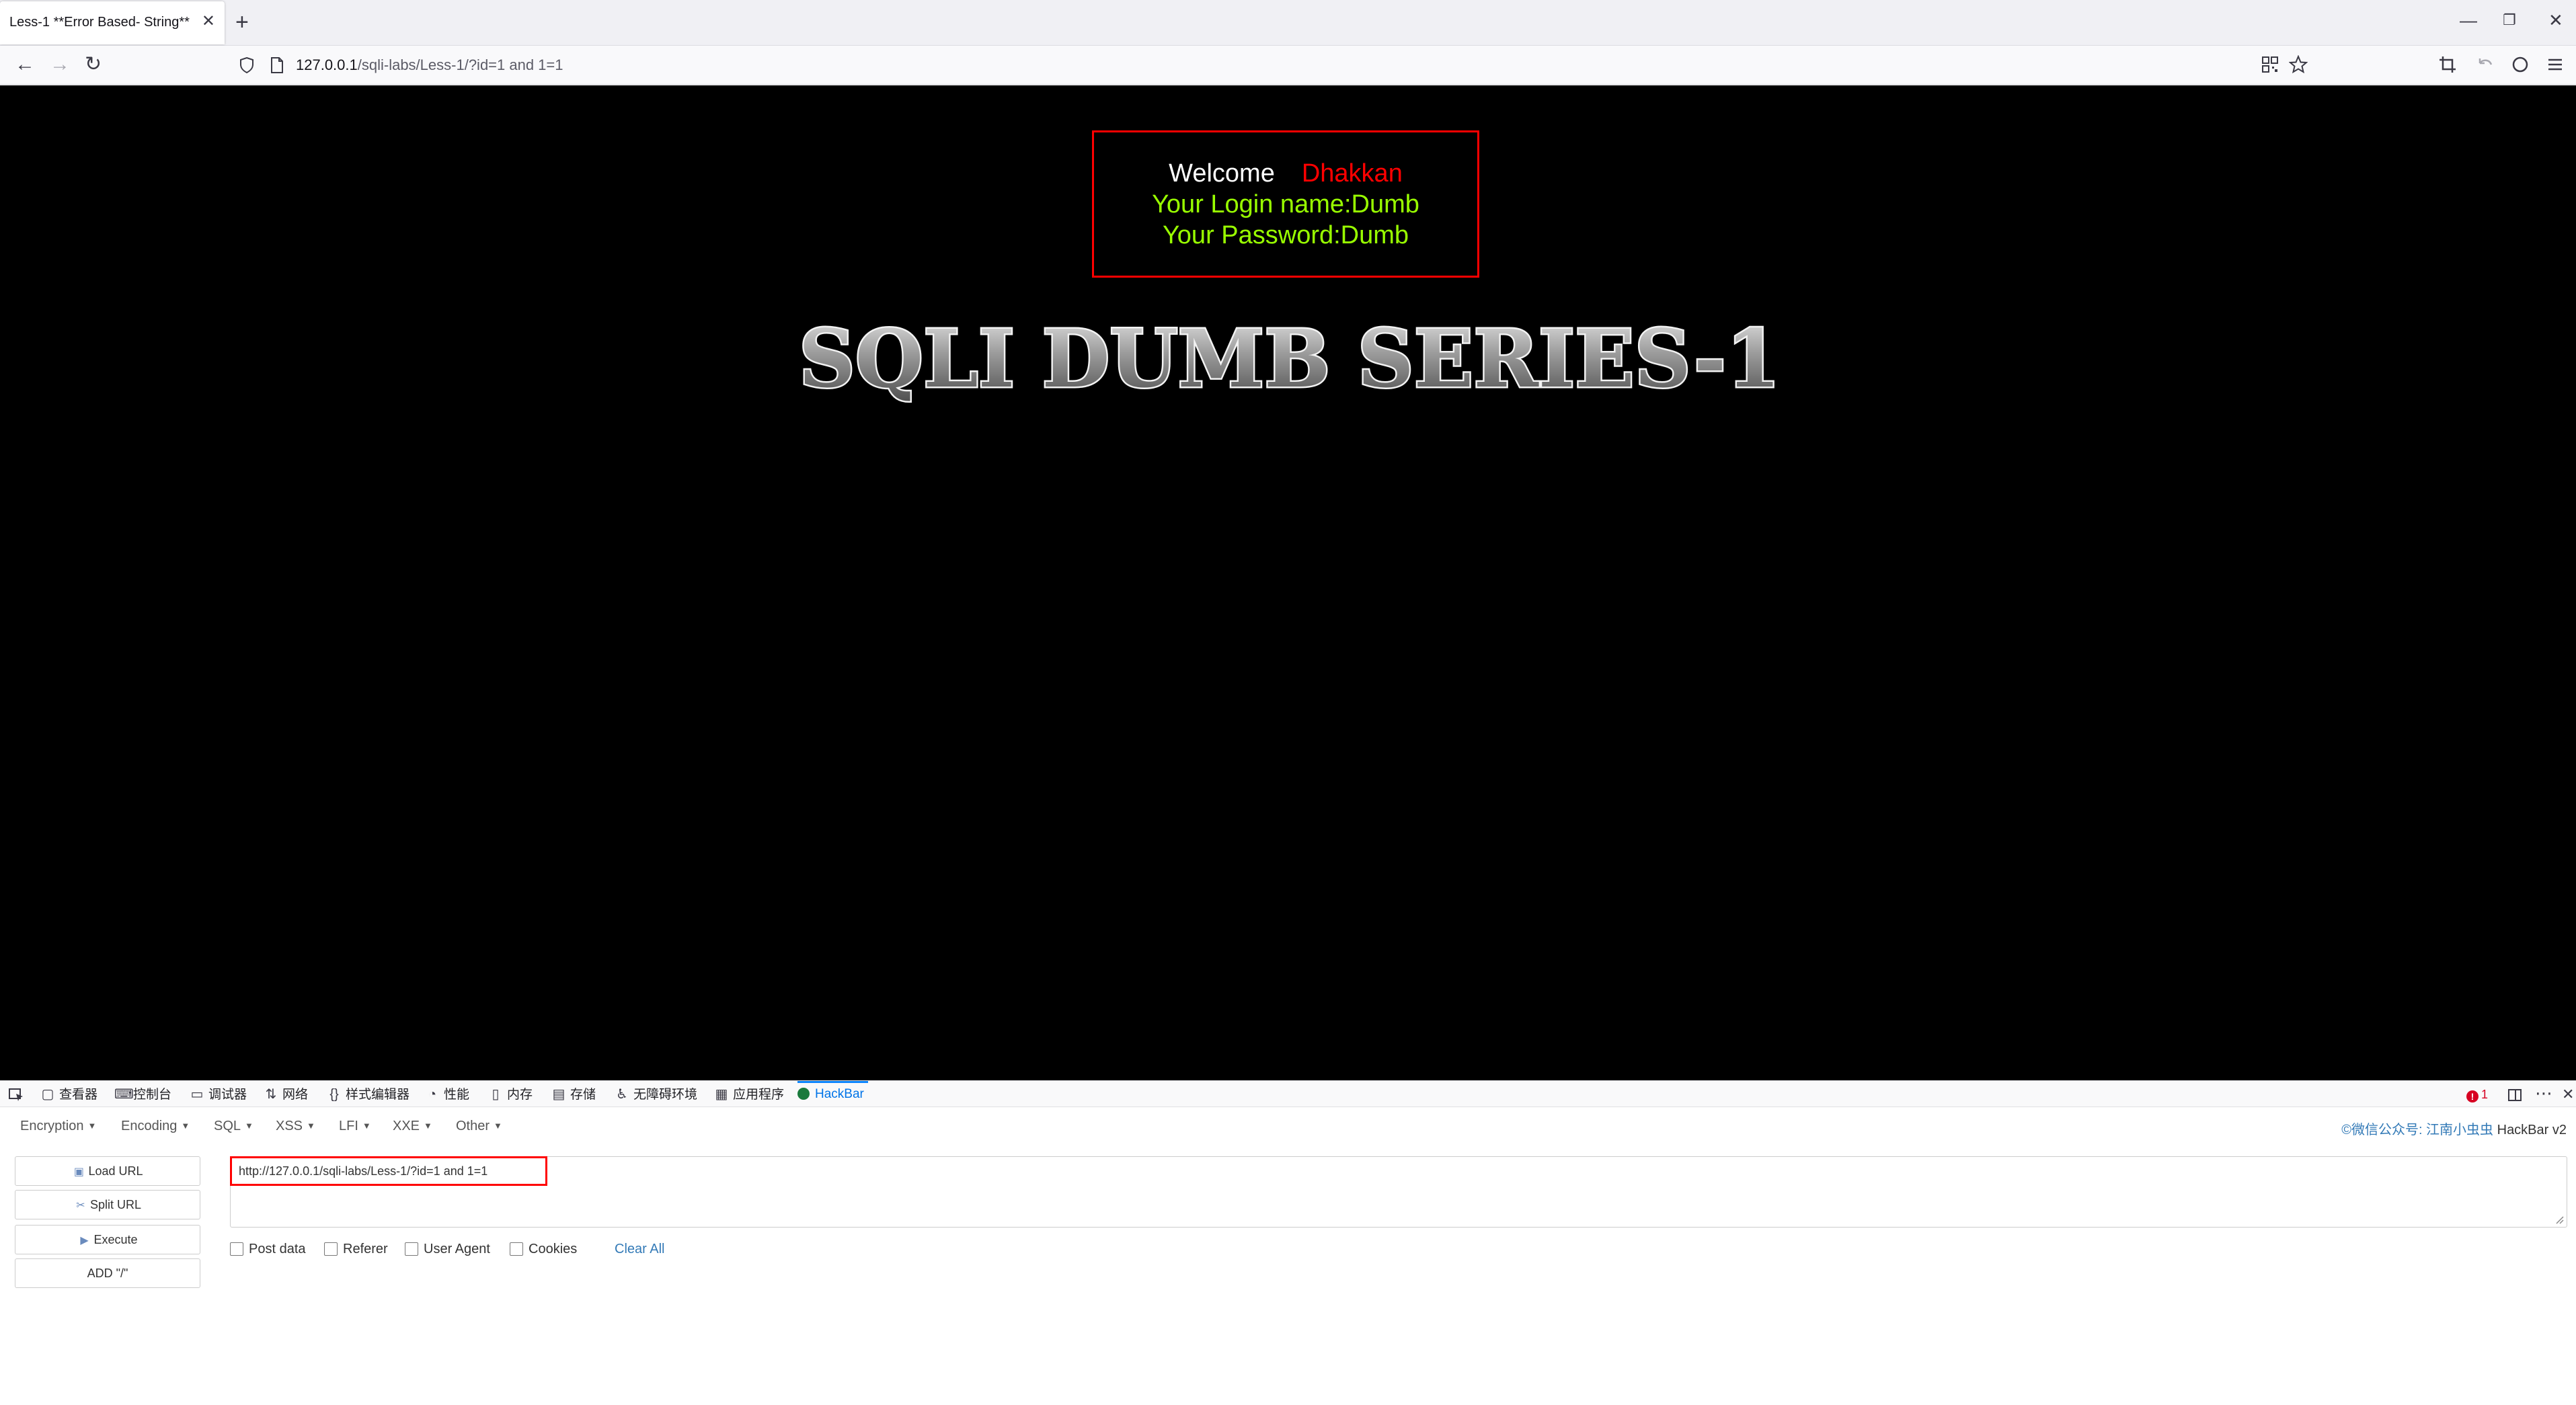 Image resolution: width=2576 pixels, height=1405 pixels. Describe the element at coordinates (197, 1094) in the screenshot. I see `debugger-icon: ▭` at that location.